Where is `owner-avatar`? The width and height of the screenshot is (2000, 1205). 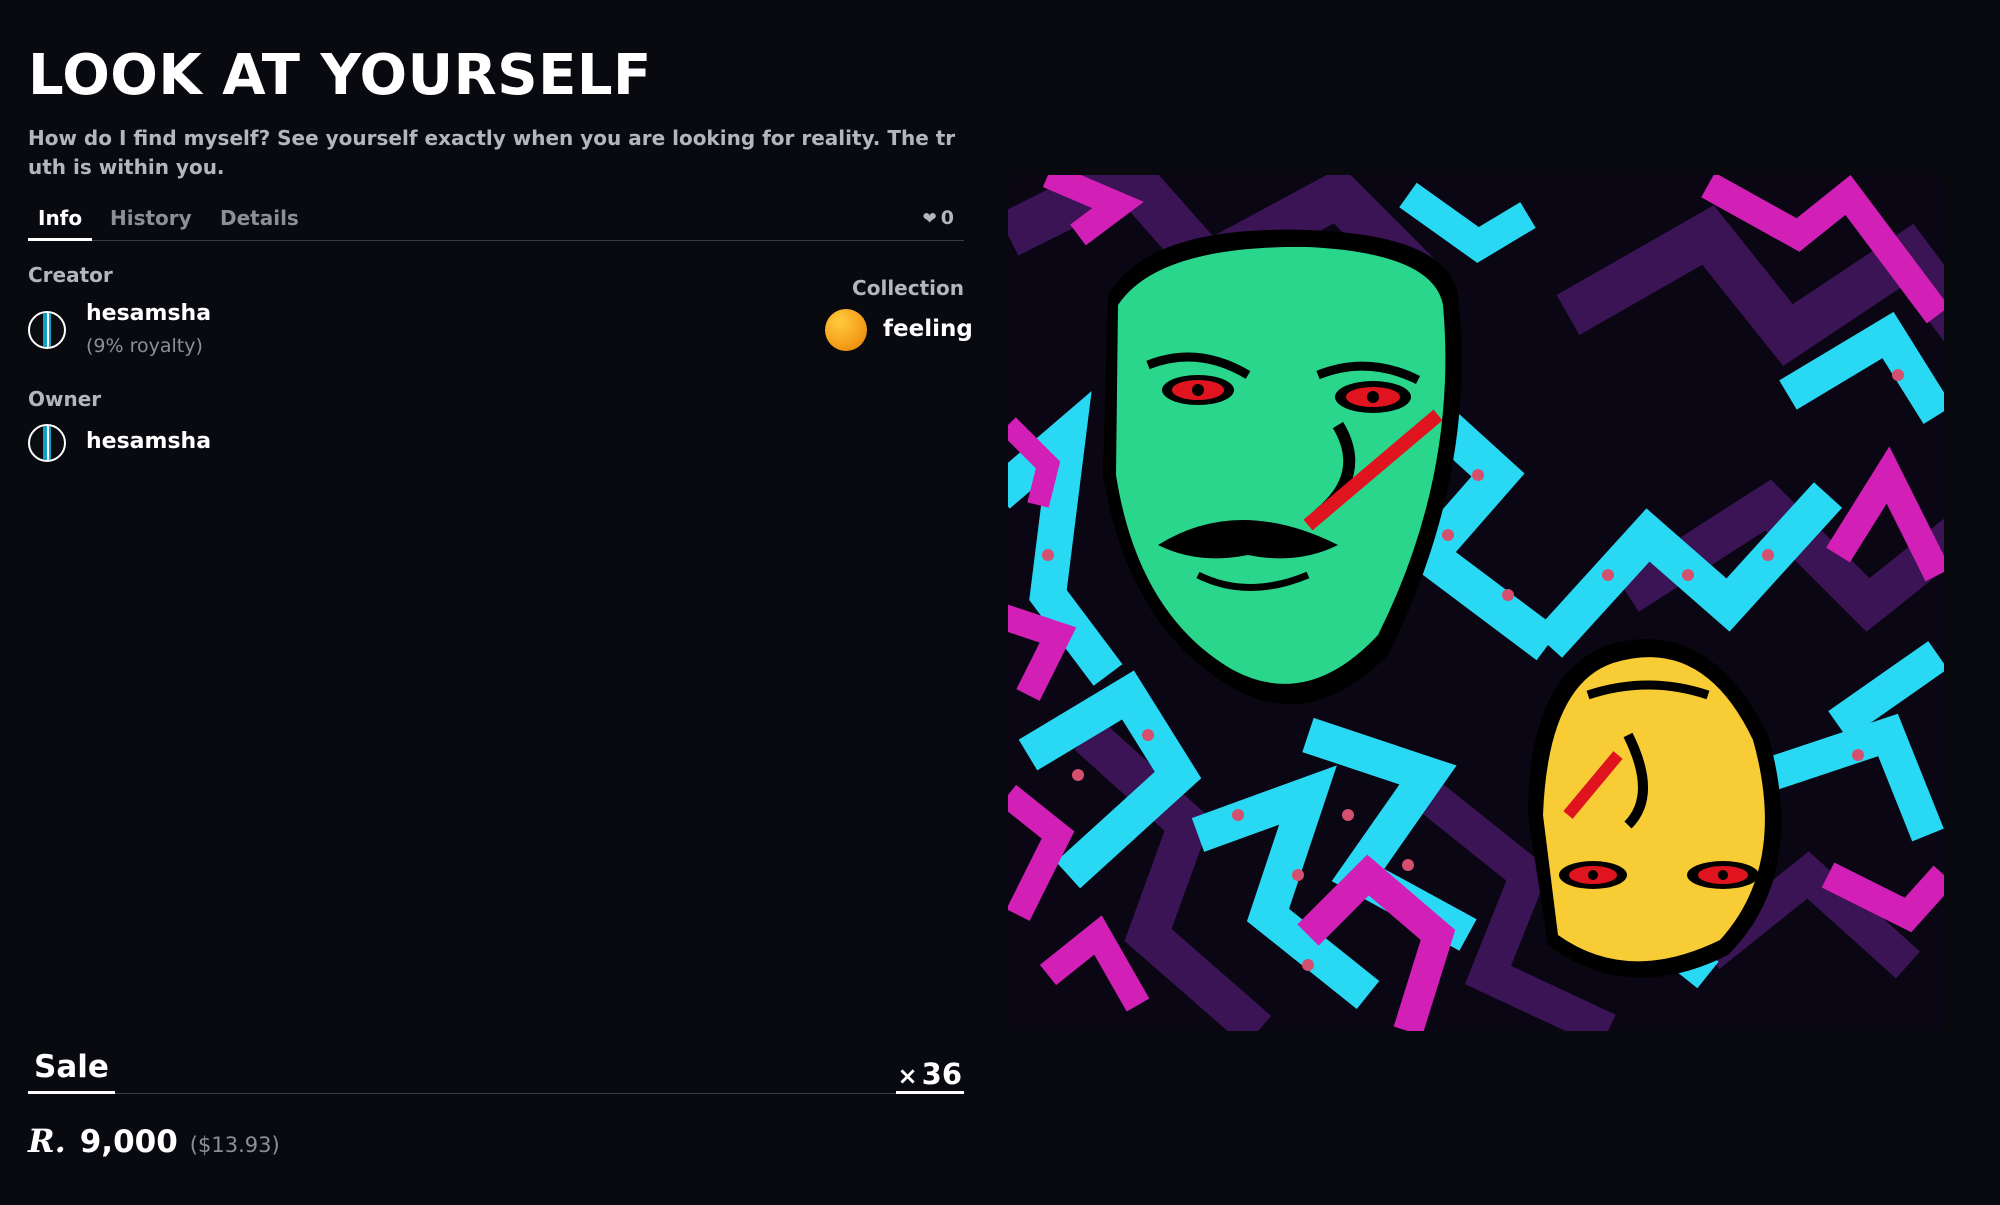
owner-avatar is located at coordinates (47, 443).